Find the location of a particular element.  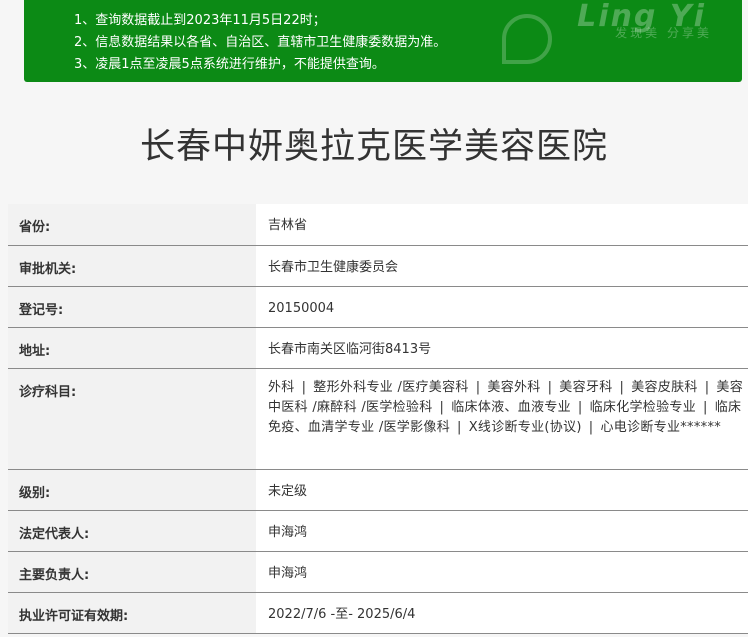

row-approval-authority: 审批机关: 长春市卫生健康委员会 is located at coordinates (378, 266).